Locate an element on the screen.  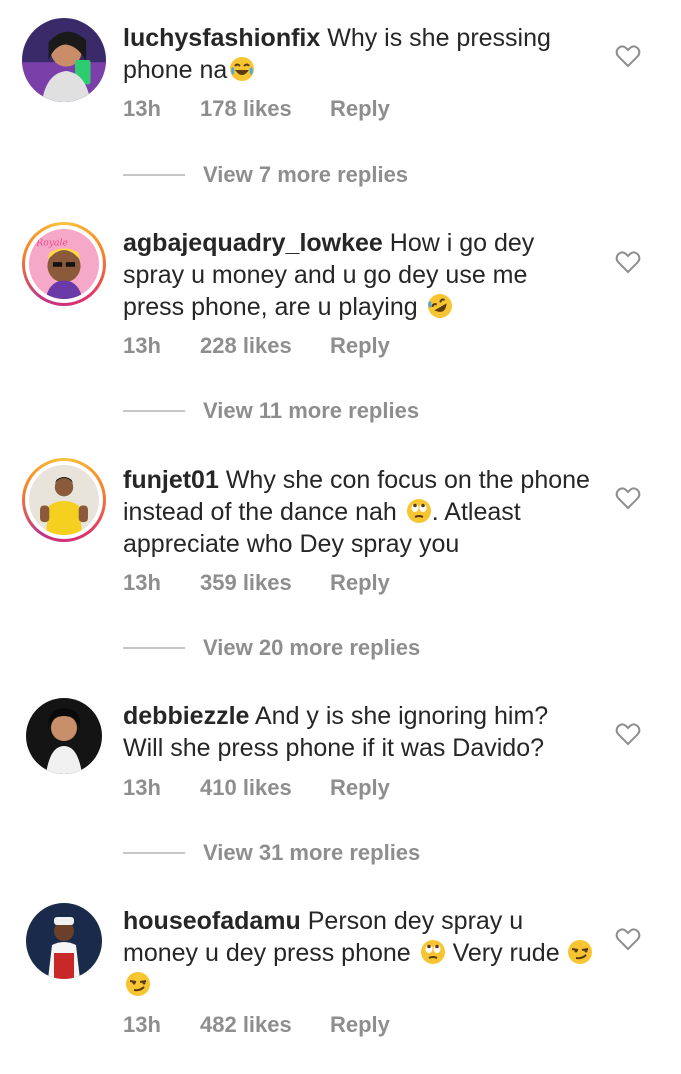
view-replies-button: View 7 more replies is located at coordinates (265, 175).